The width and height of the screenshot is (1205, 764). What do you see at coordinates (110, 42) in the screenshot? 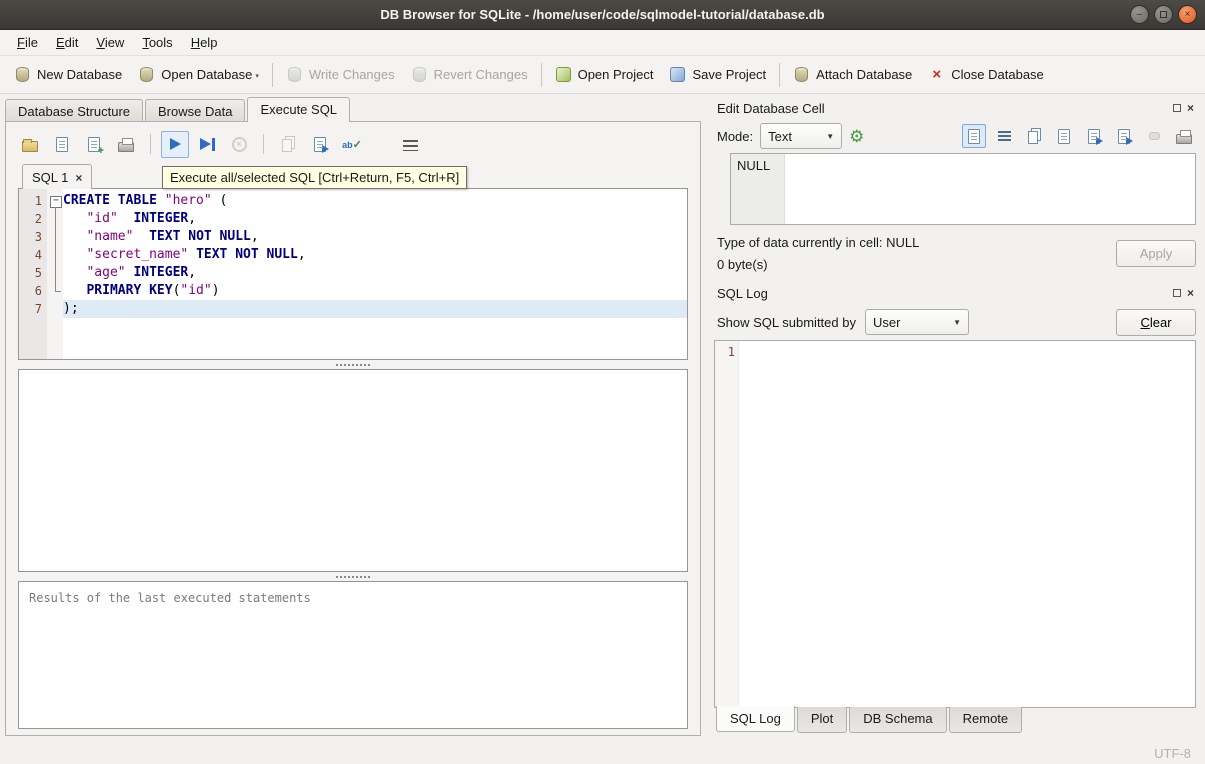
I see `menu-view: View` at bounding box center [110, 42].